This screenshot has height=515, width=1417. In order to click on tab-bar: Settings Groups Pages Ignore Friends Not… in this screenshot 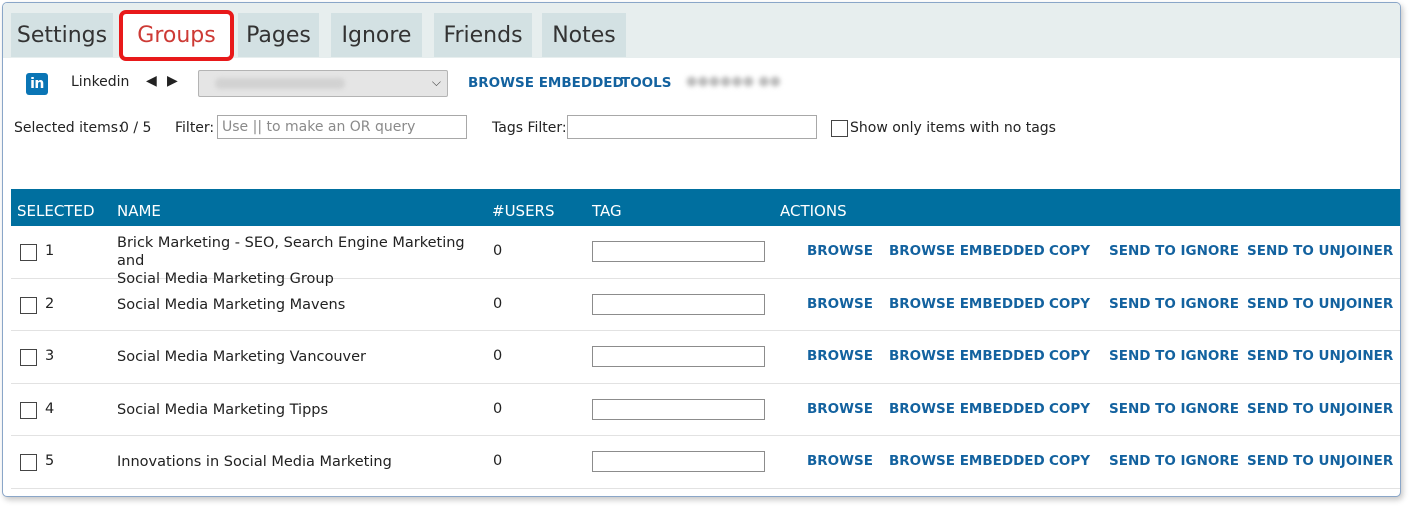, I will do `click(701, 32)`.